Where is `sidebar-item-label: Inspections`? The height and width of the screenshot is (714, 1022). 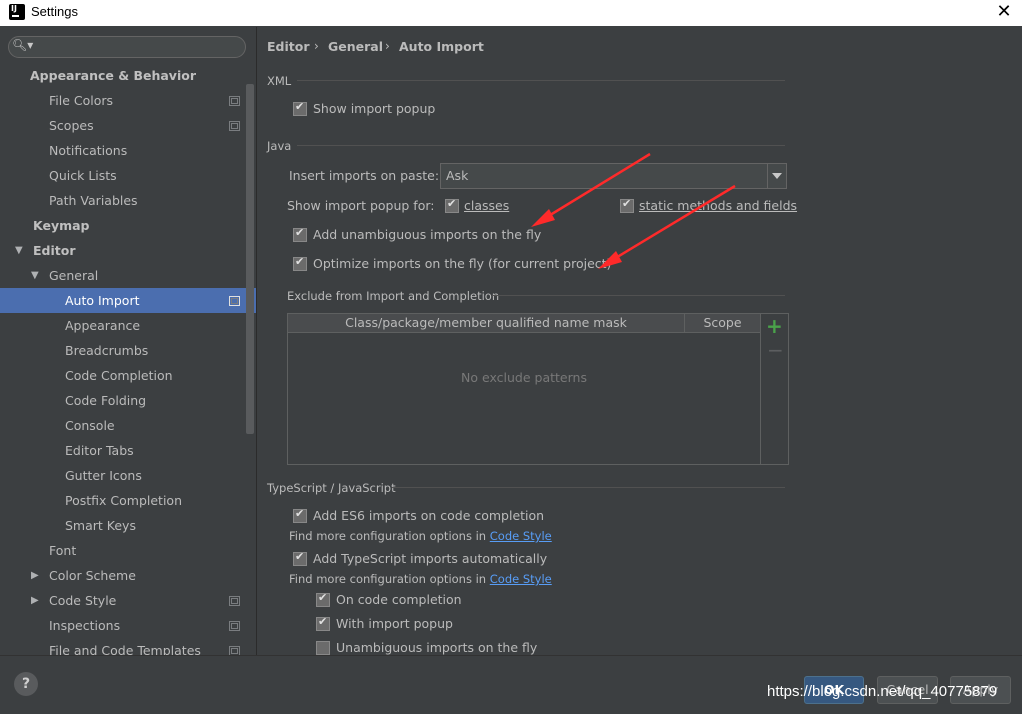
sidebar-item-label: Inspections is located at coordinates (85, 625).